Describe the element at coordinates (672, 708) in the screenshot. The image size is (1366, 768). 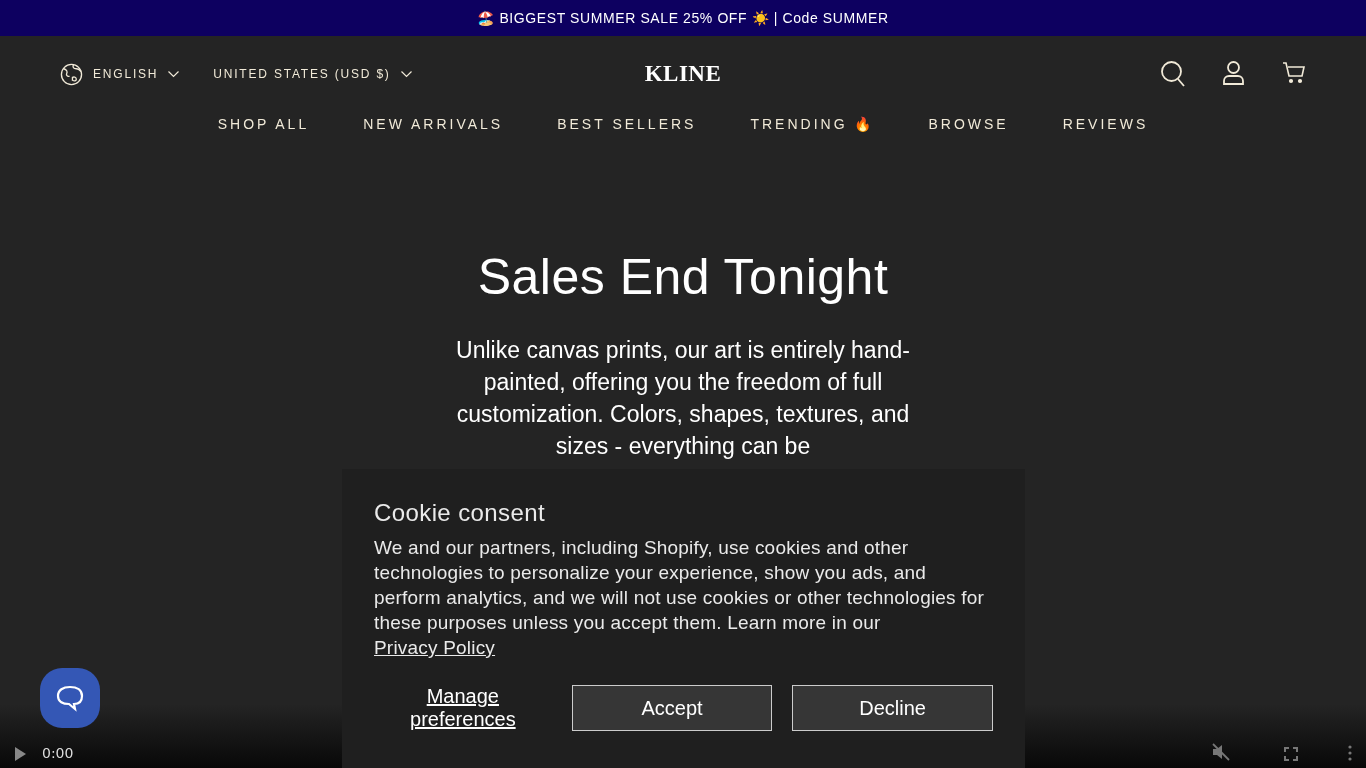
I see `consent-button: Accept` at that location.